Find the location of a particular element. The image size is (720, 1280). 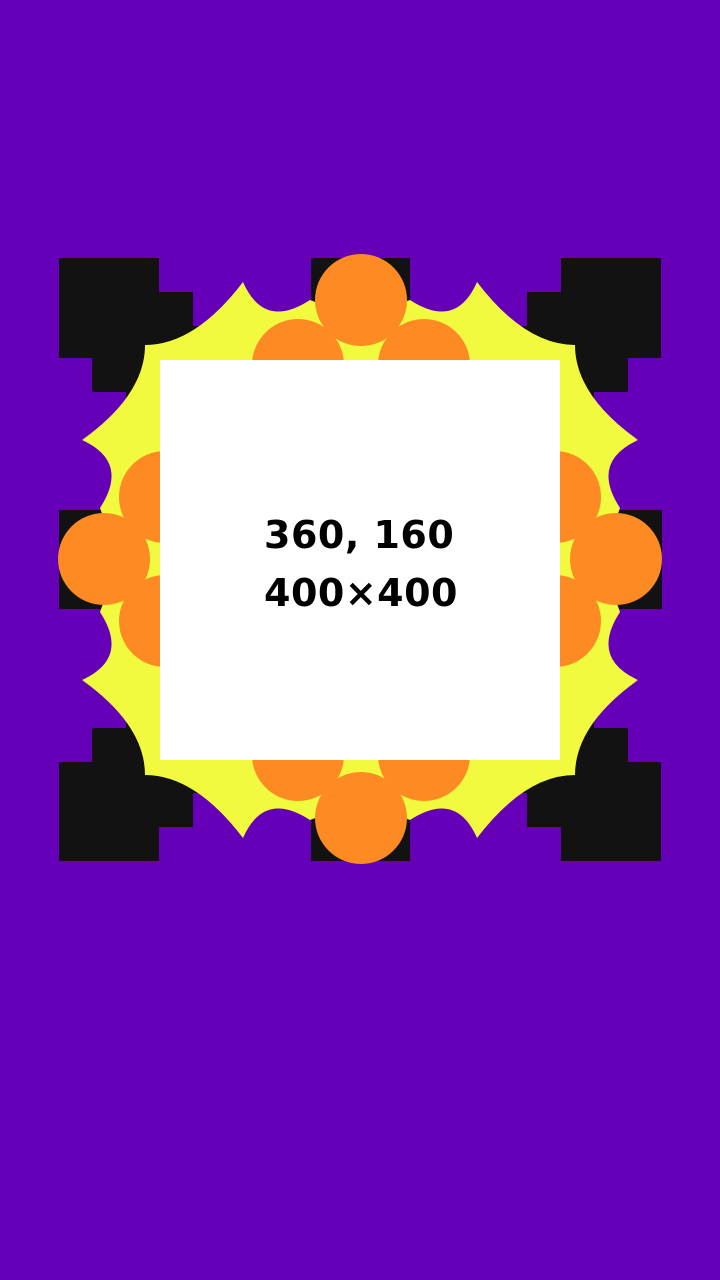

size-label: 400×400 is located at coordinates (361, 593).